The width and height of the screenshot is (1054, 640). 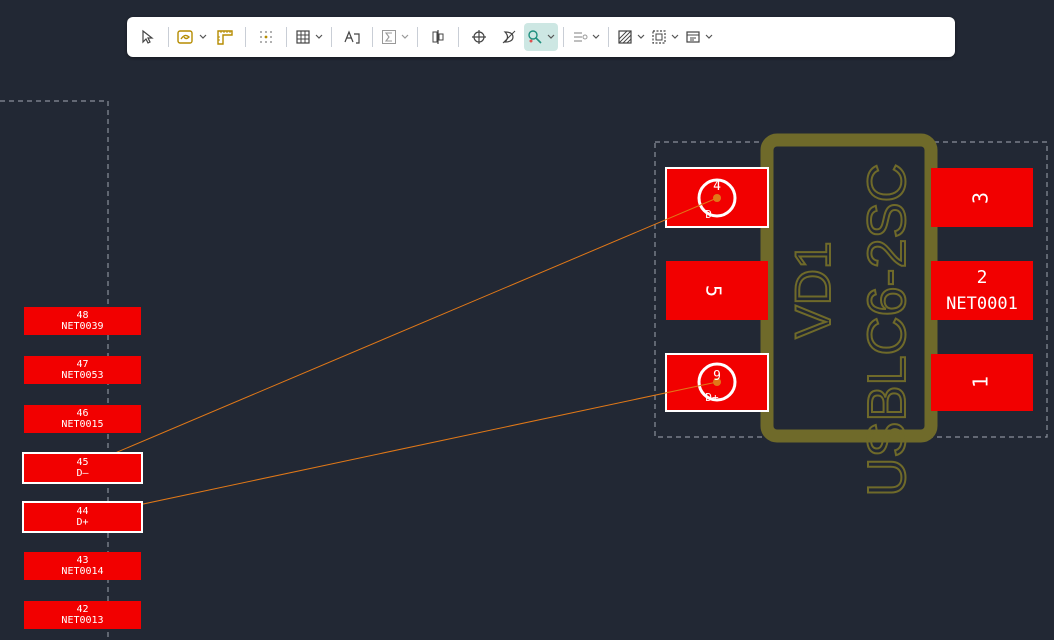 I want to click on fill-button, so click(x=631, y=37).